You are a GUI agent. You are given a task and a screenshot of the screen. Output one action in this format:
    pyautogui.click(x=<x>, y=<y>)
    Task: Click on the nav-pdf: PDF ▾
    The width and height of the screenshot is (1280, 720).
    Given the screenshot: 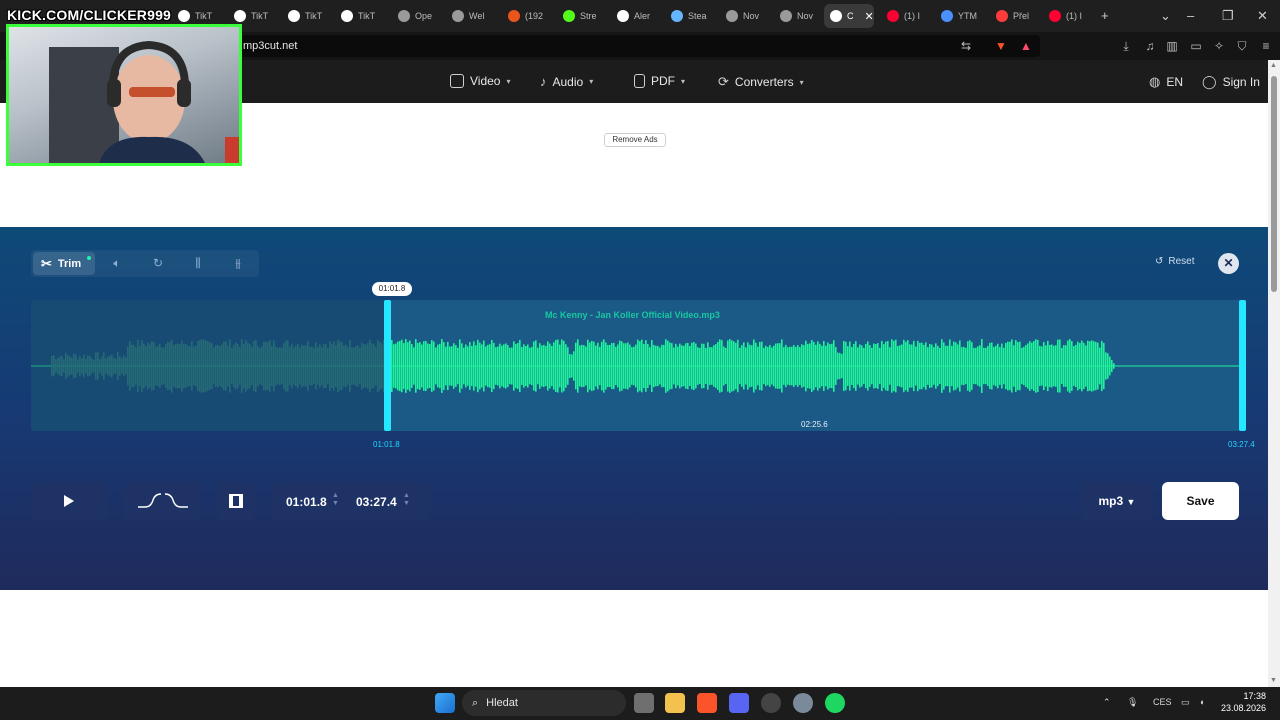 What is the action you would take?
    pyautogui.click(x=659, y=81)
    